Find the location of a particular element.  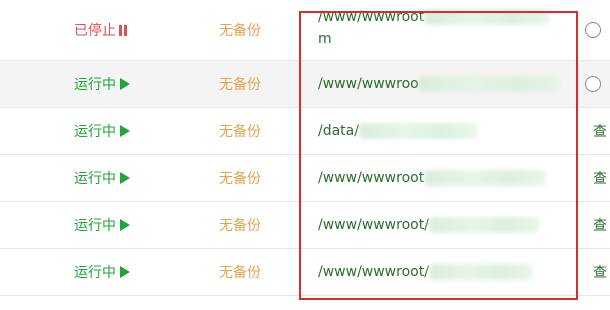

path-tail: m is located at coordinates (325, 39).